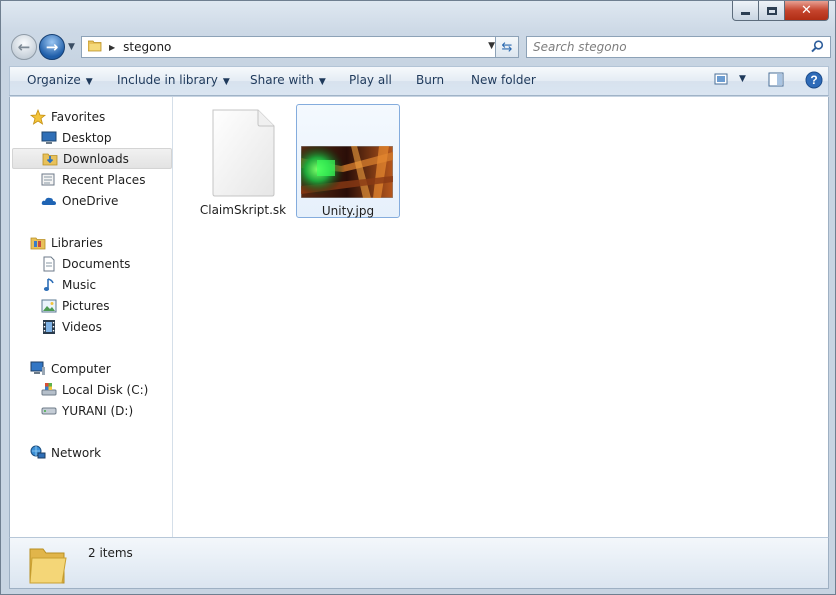 The image size is (836, 595). I want to click on organize-menu: Organize ▼, so click(60, 80).